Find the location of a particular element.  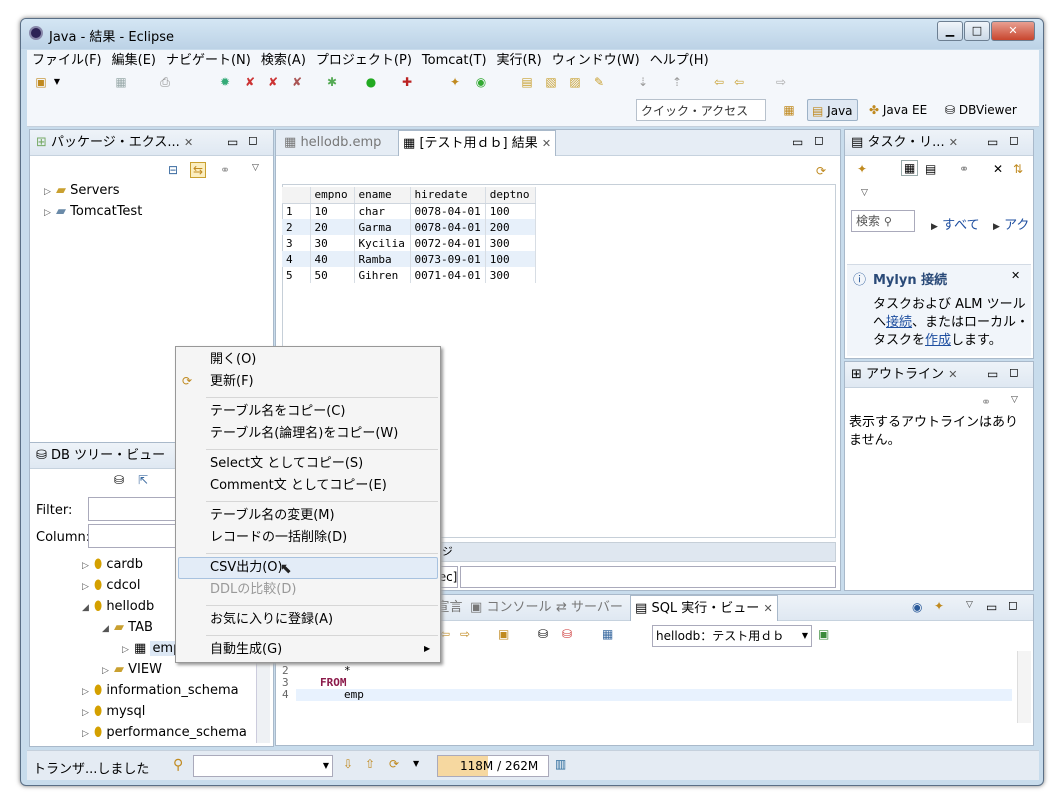

table-cell: 50 is located at coordinates (332, 275).